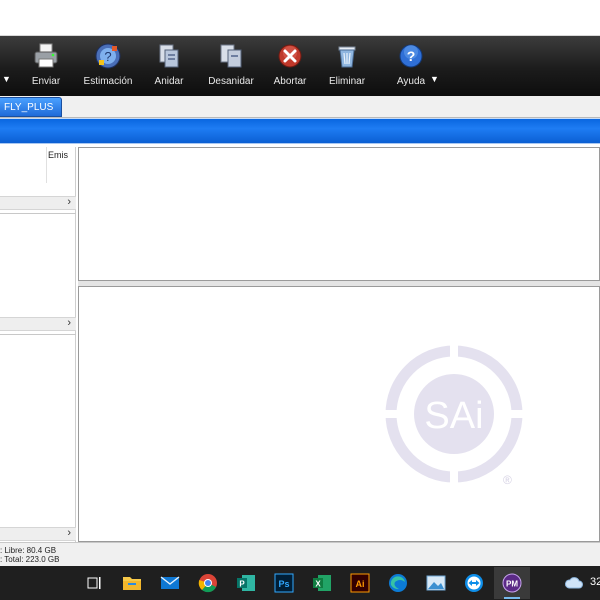 The image size is (600, 600). Describe the element at coordinates (300, 554) in the screenshot. I see `status-bar: : Libre: 80.4 GB : Total: 223.0 GB` at that location.